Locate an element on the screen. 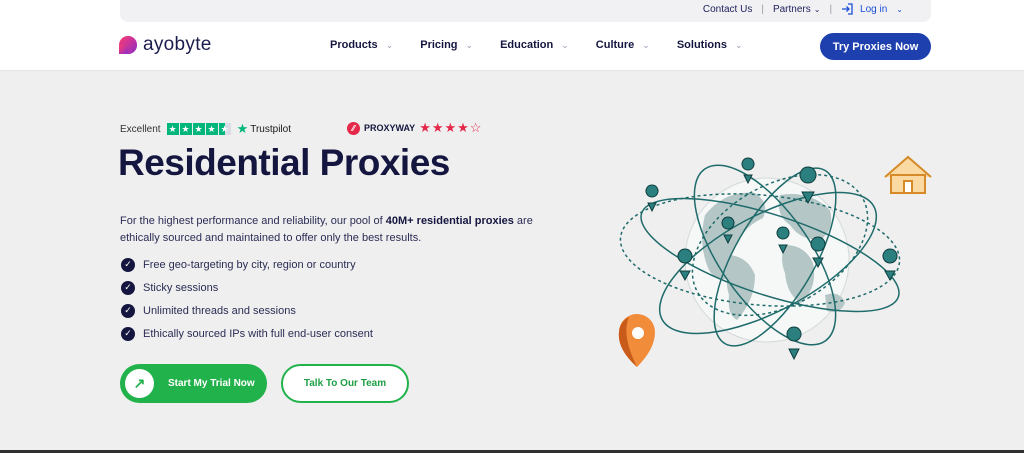  star-half-icon: ★ is located at coordinates (224, 129).